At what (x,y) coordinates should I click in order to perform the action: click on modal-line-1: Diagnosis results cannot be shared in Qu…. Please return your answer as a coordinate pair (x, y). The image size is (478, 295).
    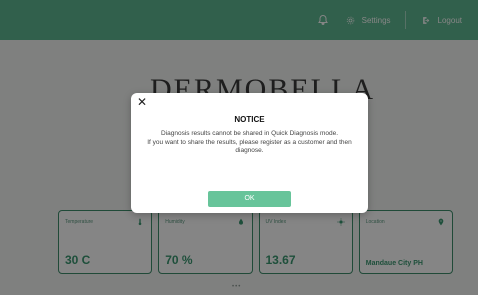
    Looking at the image, I should click on (249, 133).